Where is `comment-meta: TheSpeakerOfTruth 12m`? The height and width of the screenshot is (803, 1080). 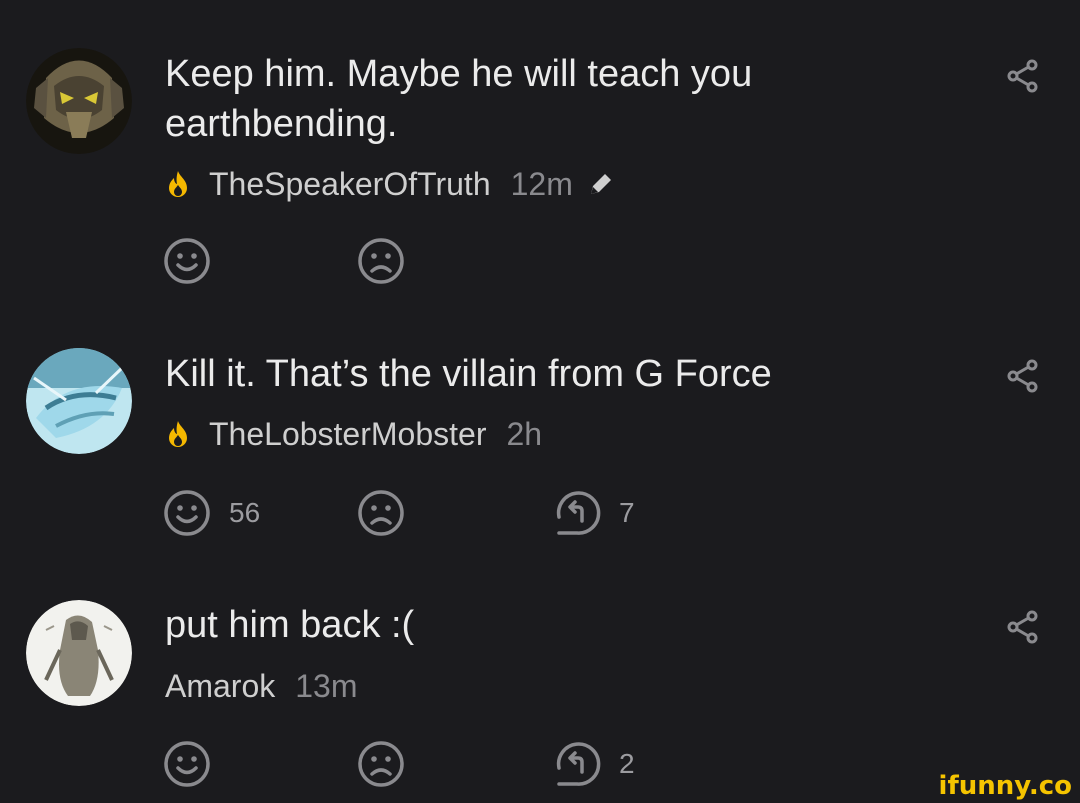 comment-meta: TheSpeakerOfTruth 12m is located at coordinates (390, 184).